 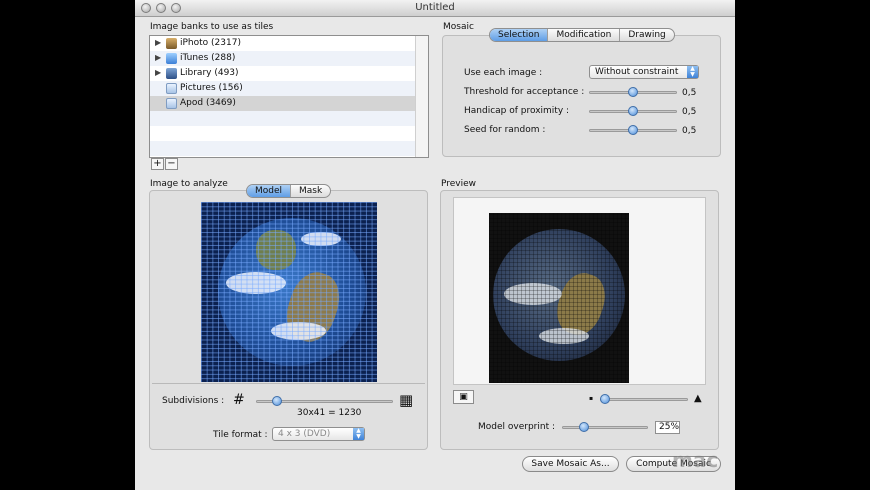 I want to click on use-each-popup: Without constraint ▲ ▼, so click(x=644, y=72).